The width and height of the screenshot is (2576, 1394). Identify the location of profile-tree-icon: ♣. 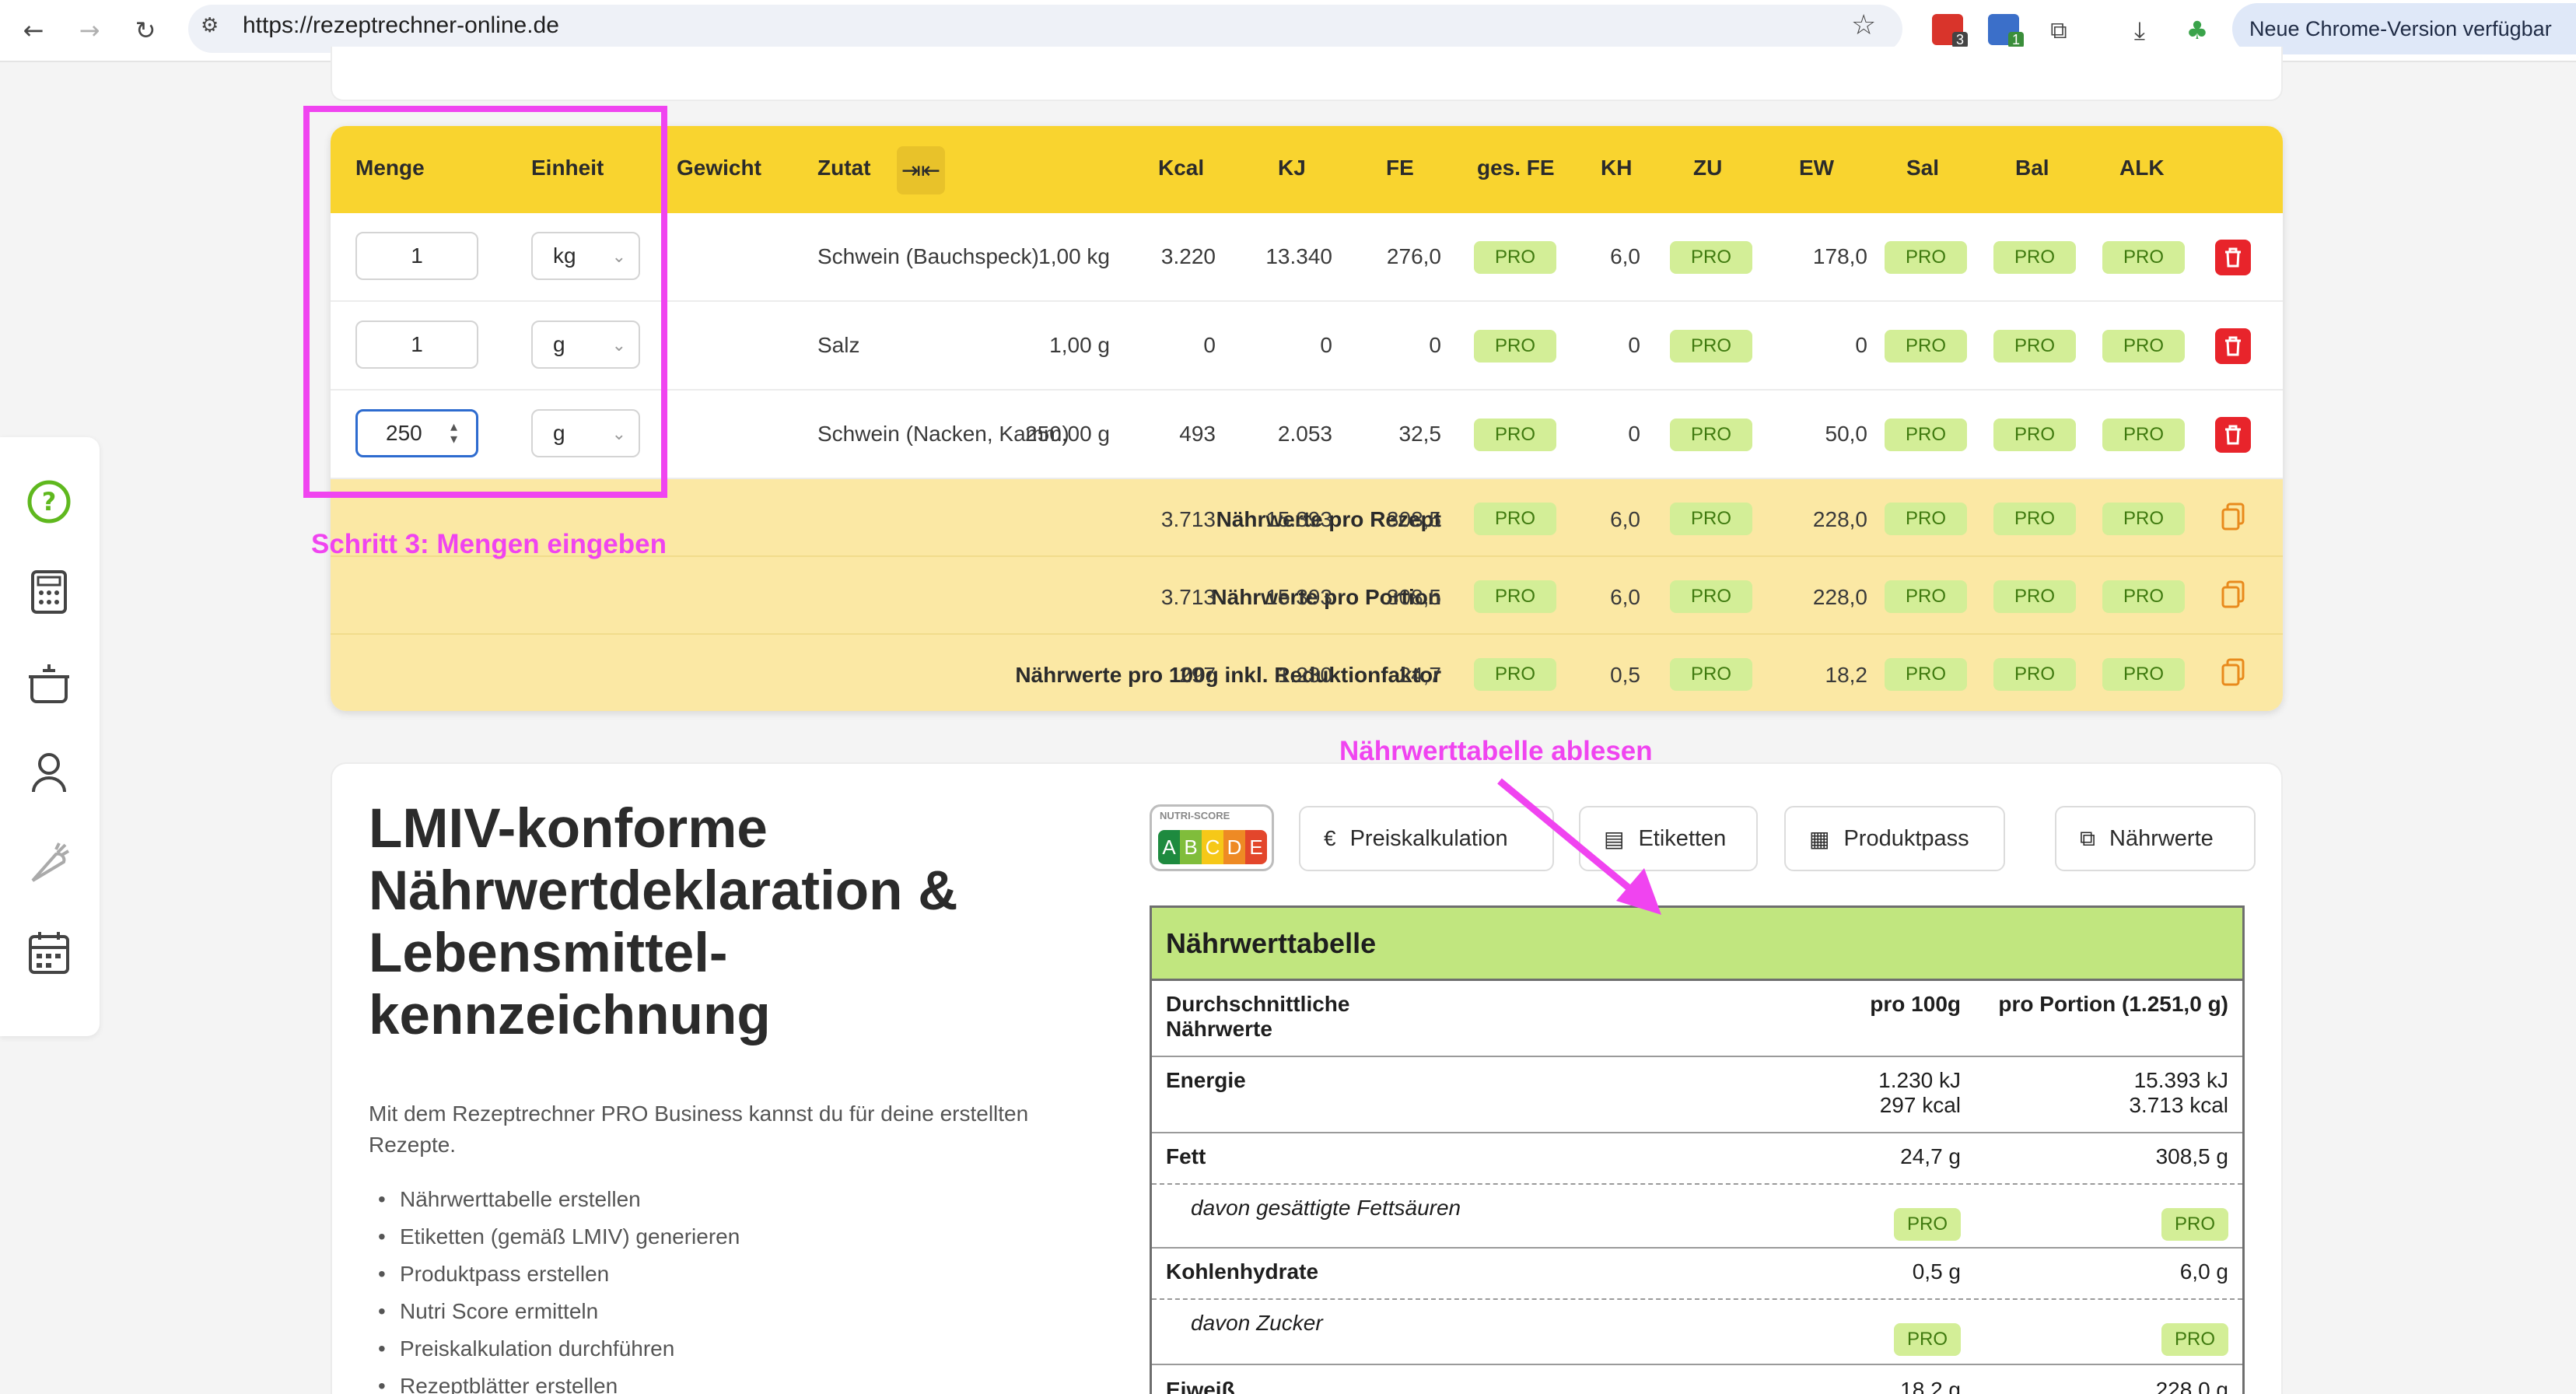
(2198, 30).